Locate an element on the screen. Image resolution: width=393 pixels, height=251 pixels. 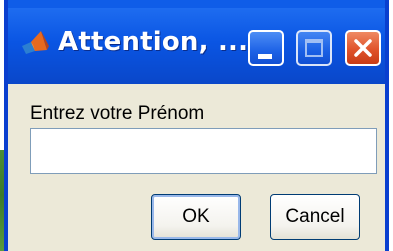
matlab-logo-icon is located at coordinates (35, 42).